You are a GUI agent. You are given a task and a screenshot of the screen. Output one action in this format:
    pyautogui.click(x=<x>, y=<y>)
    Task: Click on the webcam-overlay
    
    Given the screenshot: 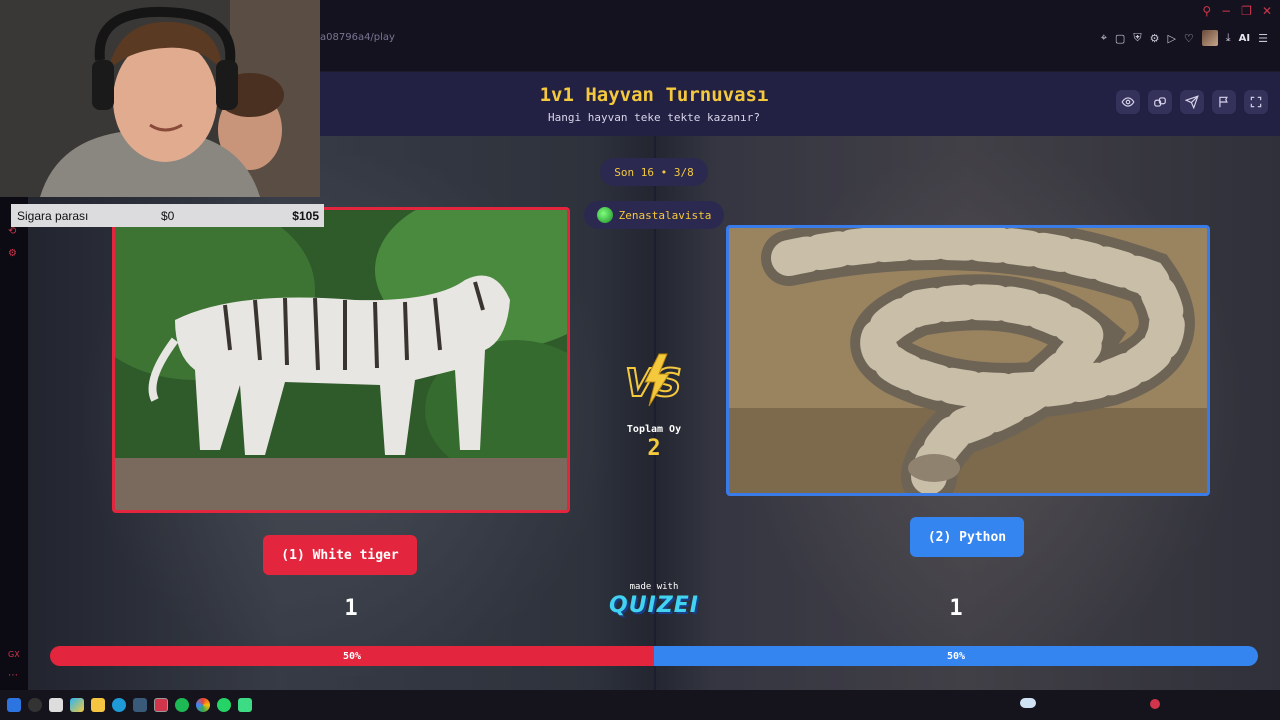 What is the action you would take?
    pyautogui.click(x=160, y=98)
    